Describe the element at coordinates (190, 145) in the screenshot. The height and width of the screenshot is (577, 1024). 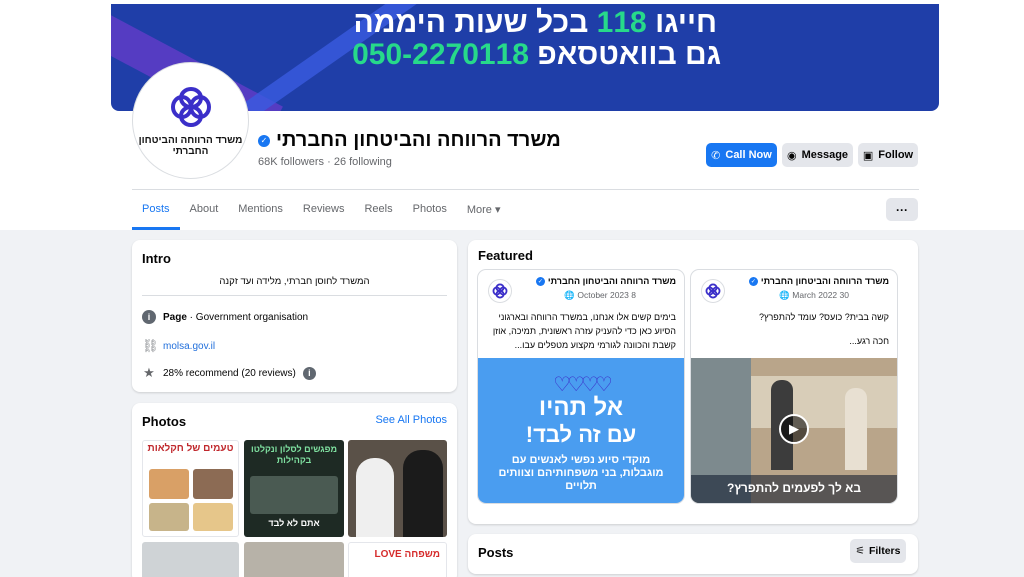
I see `avatar-text: משרד הרווחה והביטחון החברתי` at that location.